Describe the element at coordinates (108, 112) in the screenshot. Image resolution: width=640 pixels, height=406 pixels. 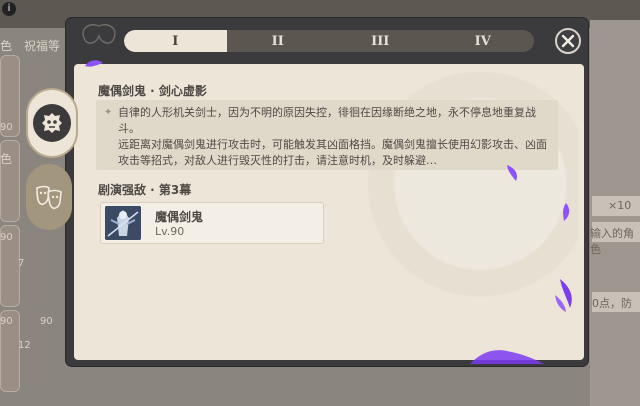
I see `sparkle-icon: ✦` at that location.